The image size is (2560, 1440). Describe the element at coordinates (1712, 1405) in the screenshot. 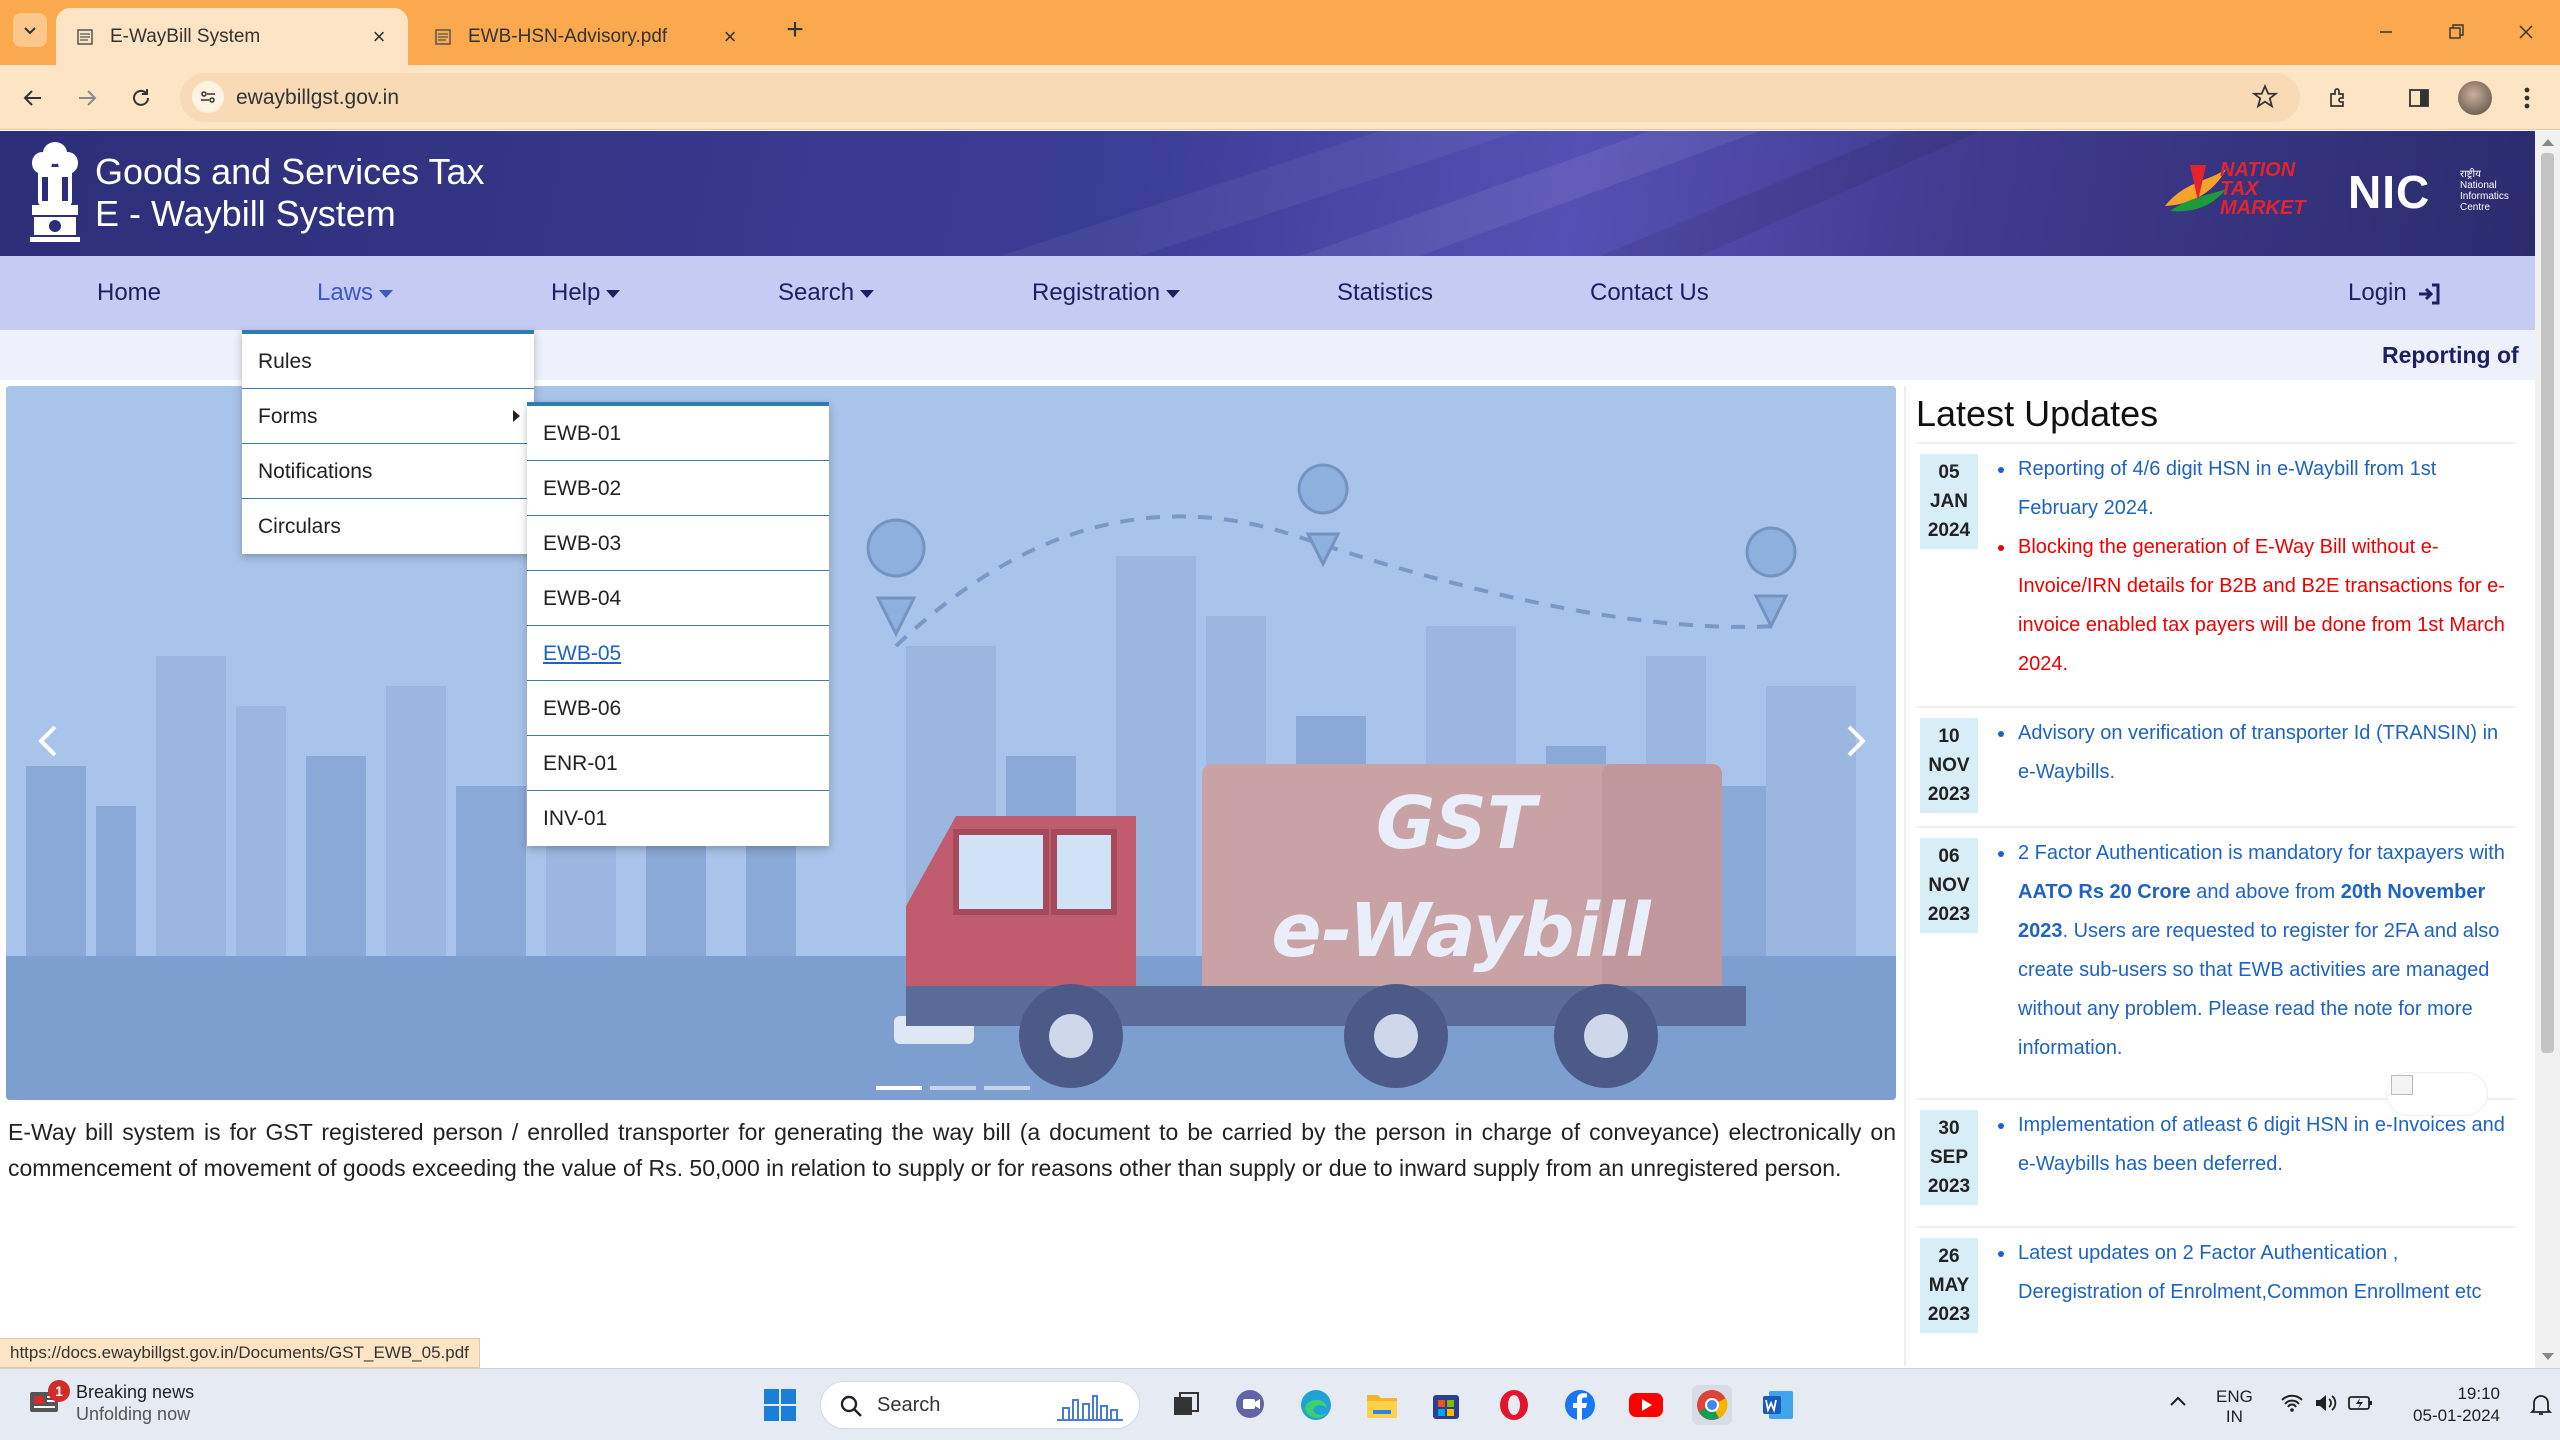

I see `chrome-browser-icon` at that location.